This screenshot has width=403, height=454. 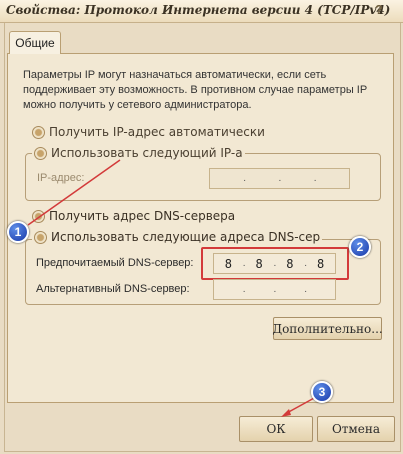 I want to click on preferred-dns-highlight, so click(x=275, y=263).